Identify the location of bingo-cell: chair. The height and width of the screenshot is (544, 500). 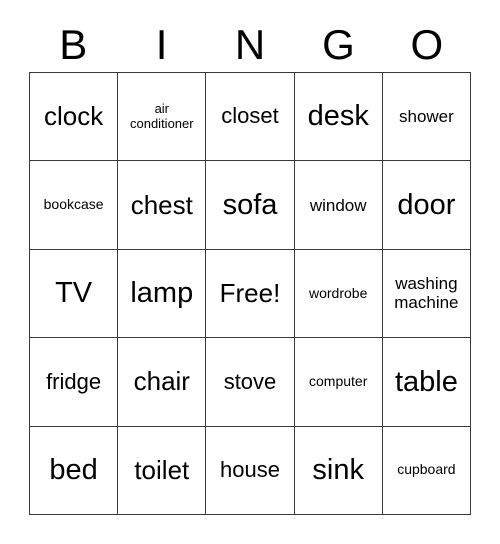
(162, 382).